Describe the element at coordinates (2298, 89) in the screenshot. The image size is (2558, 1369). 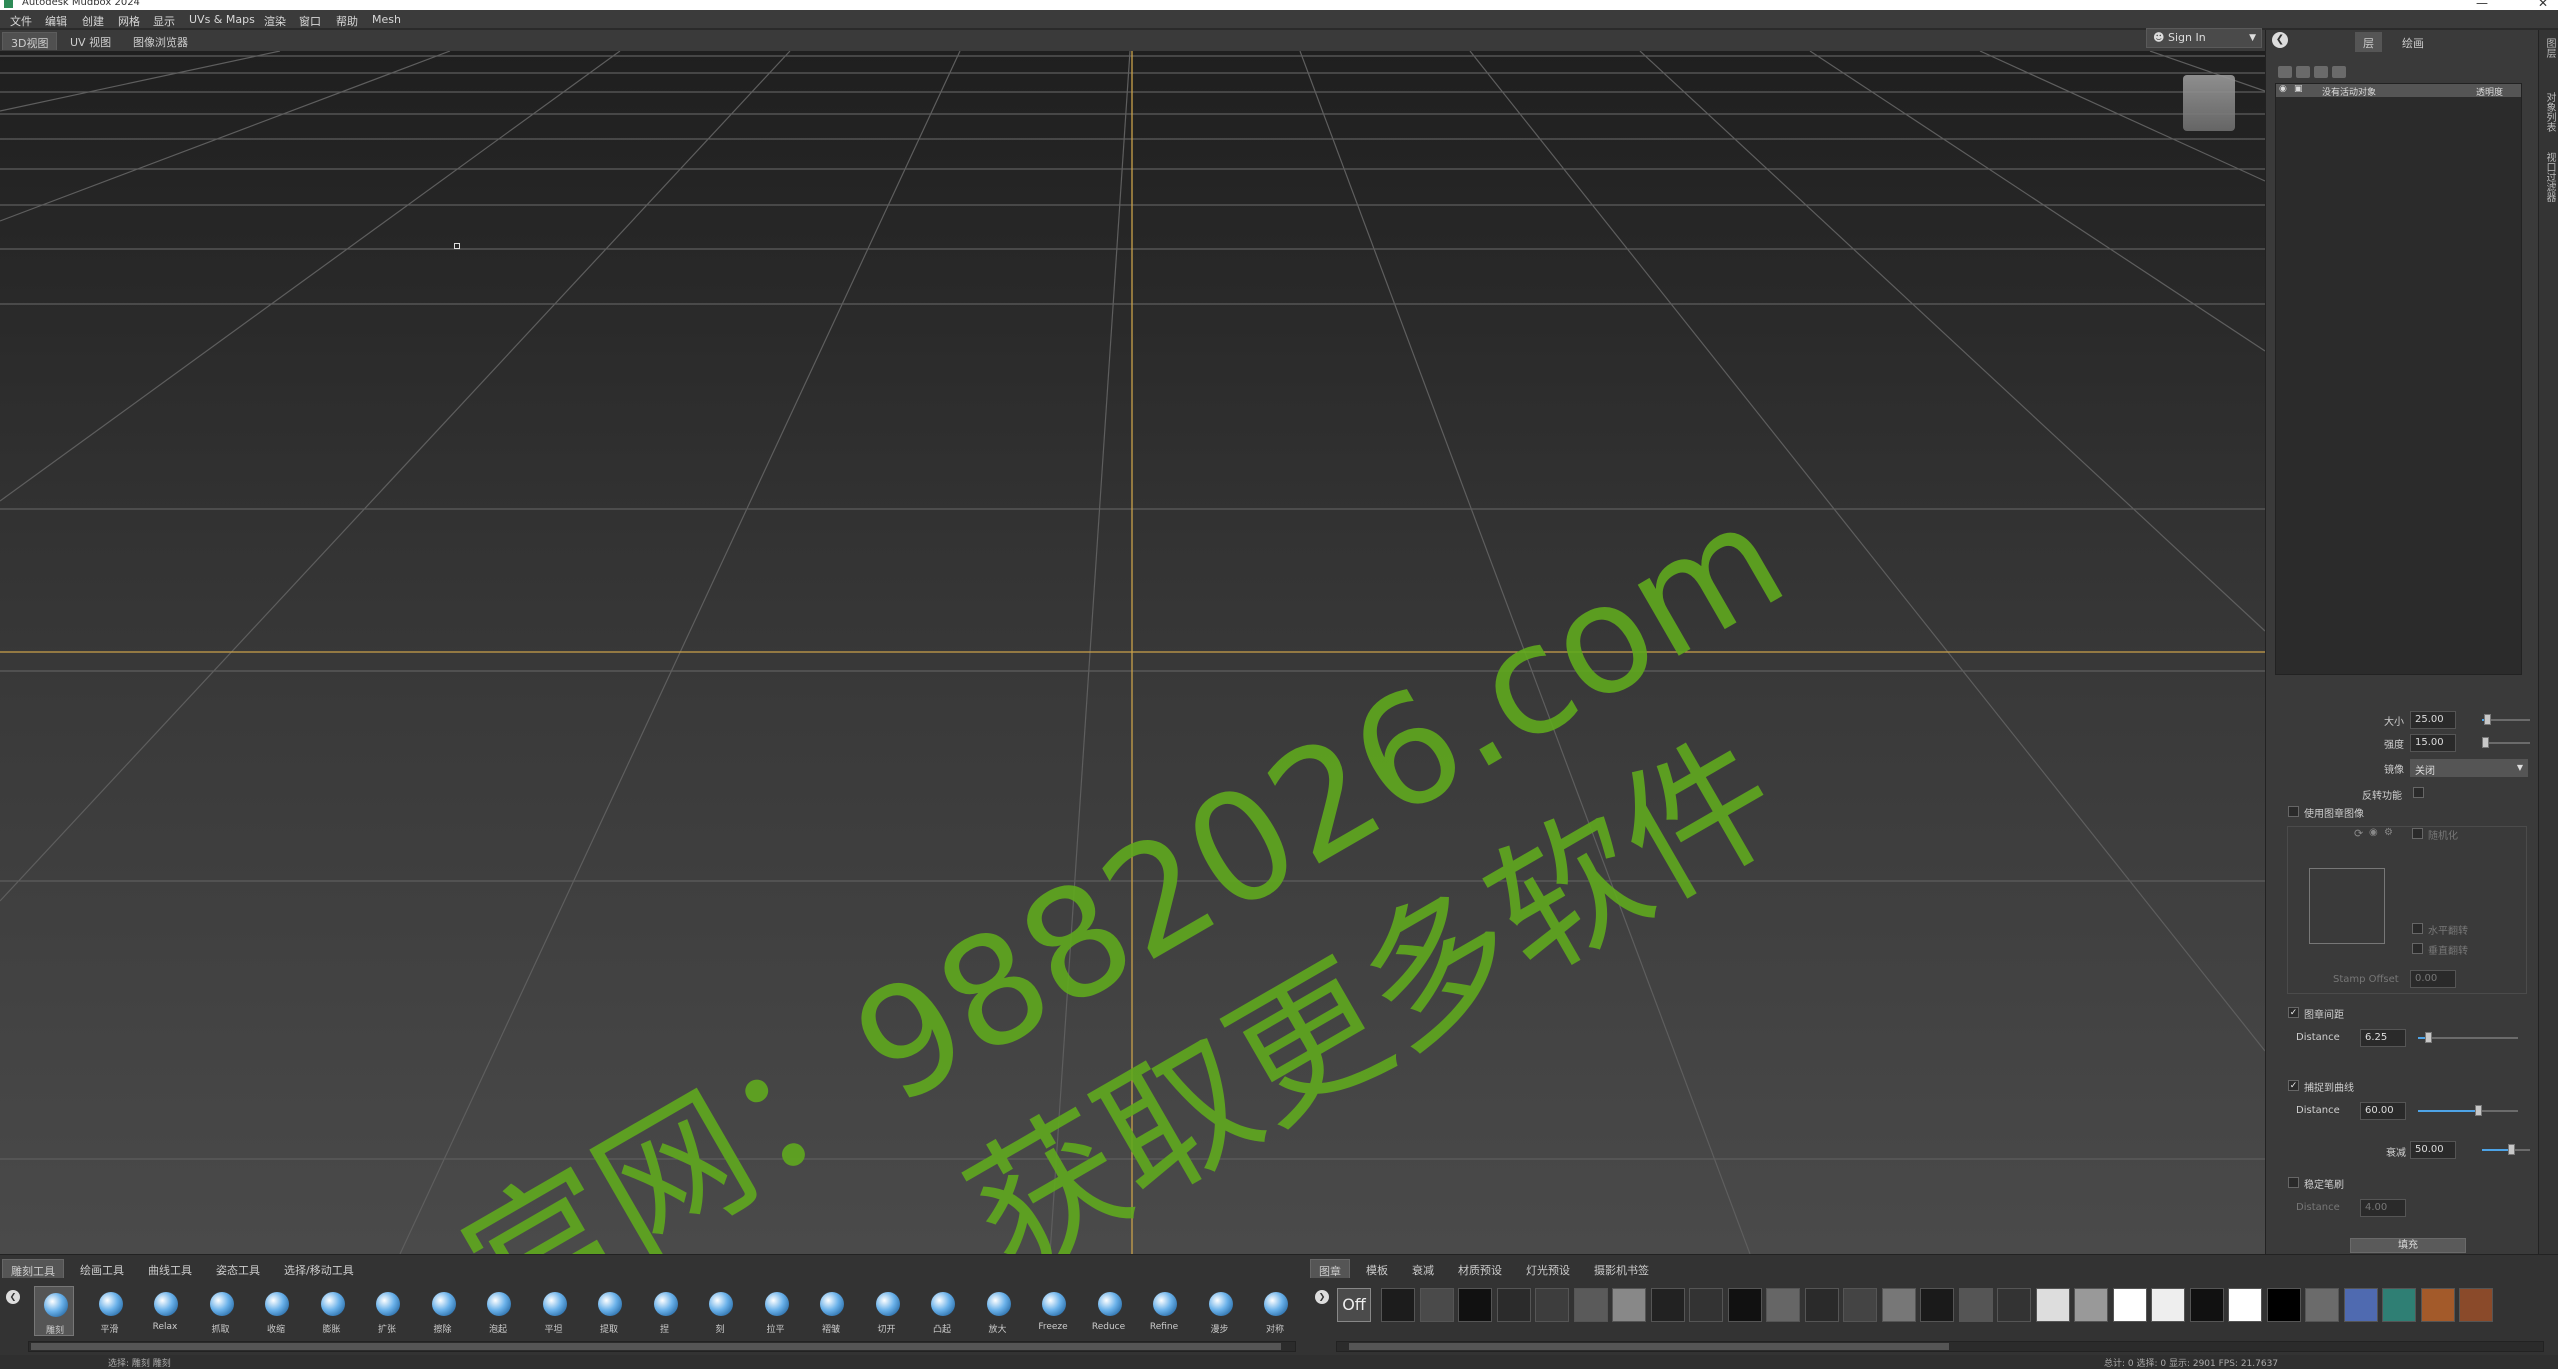
I see `lock-icon: ▣` at that location.